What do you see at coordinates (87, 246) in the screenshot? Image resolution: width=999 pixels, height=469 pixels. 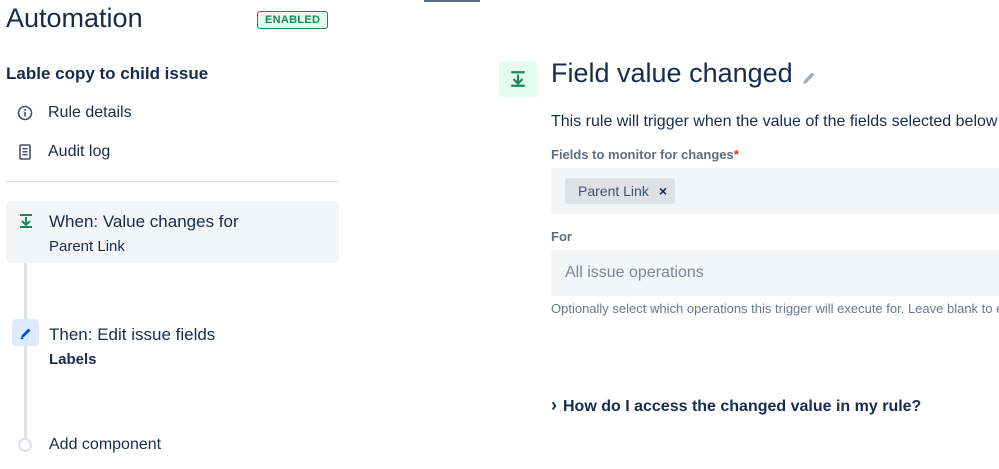 I see `step-subtitle: Parent Link` at bounding box center [87, 246].